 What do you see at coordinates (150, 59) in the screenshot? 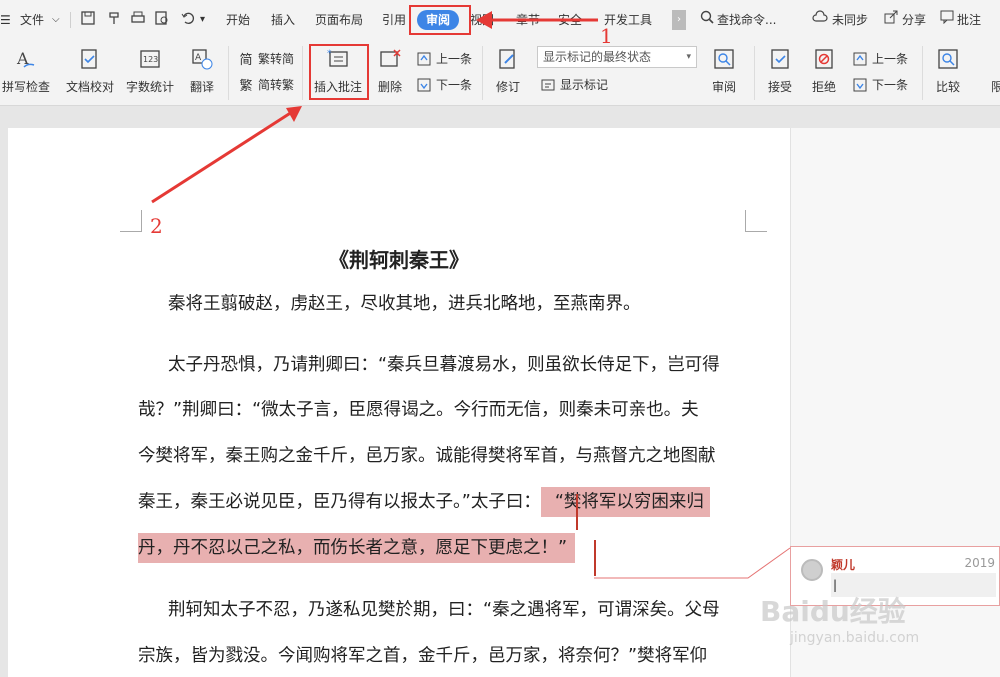
I see `svg-text: 123` at bounding box center [150, 59].